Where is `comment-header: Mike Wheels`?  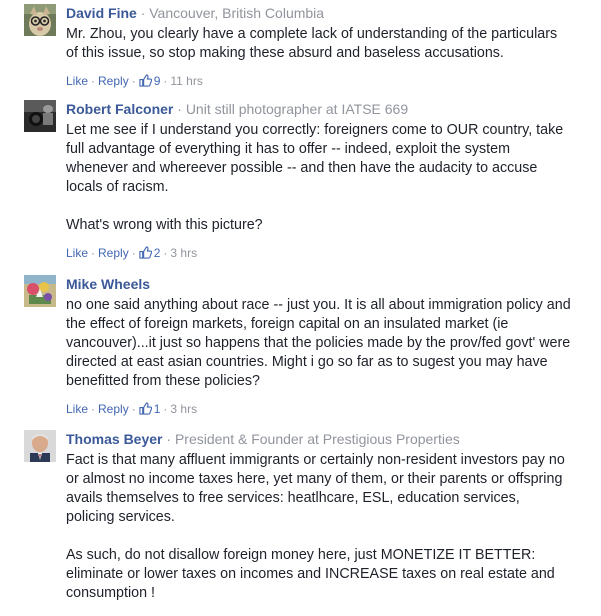
comment-header: Mike Wheels is located at coordinates (108, 284).